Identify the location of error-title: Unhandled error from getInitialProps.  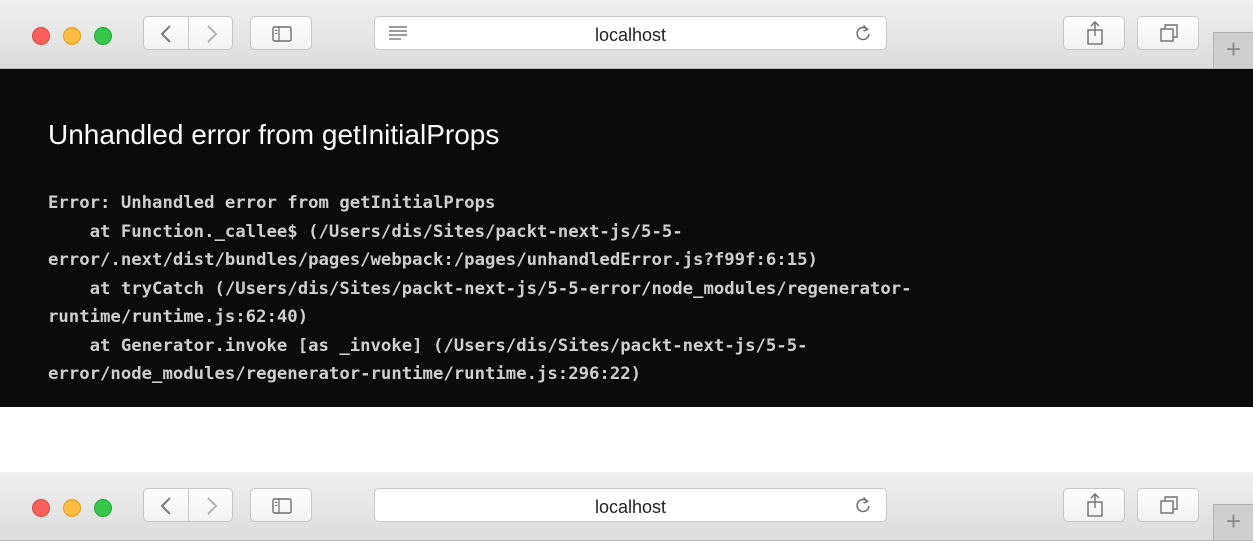
(274, 134).